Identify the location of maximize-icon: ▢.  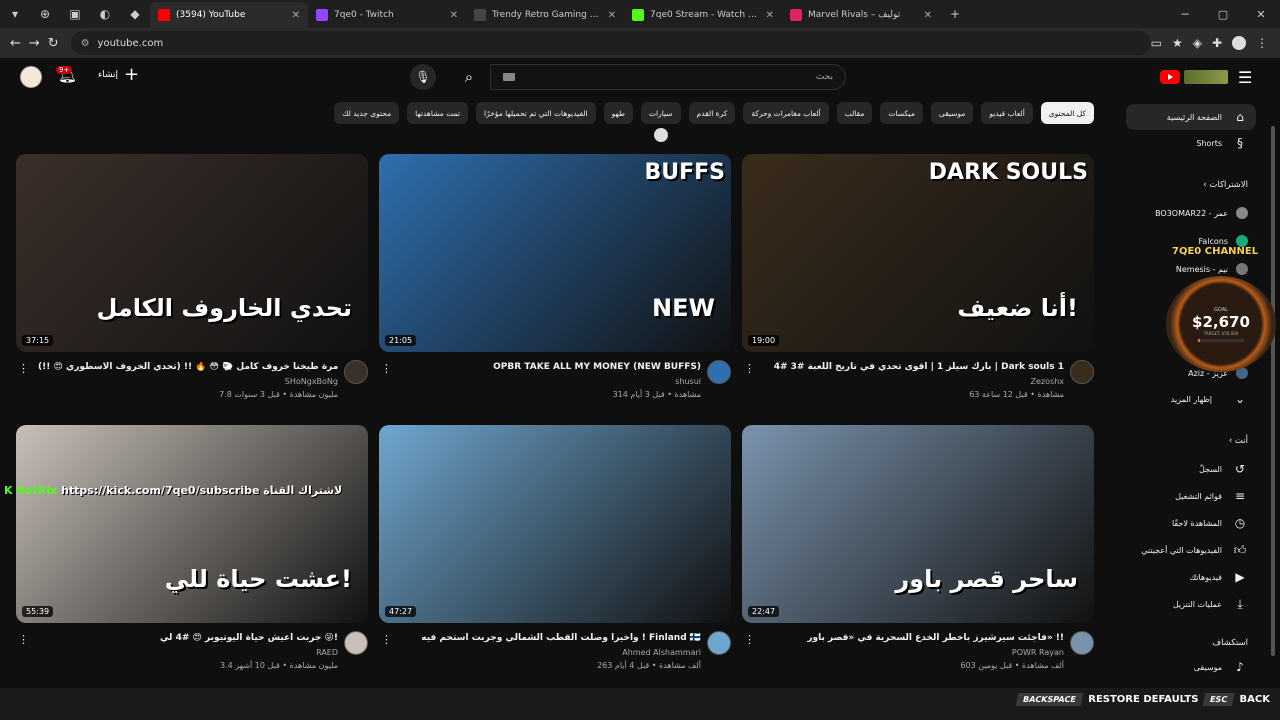
(1223, 14).